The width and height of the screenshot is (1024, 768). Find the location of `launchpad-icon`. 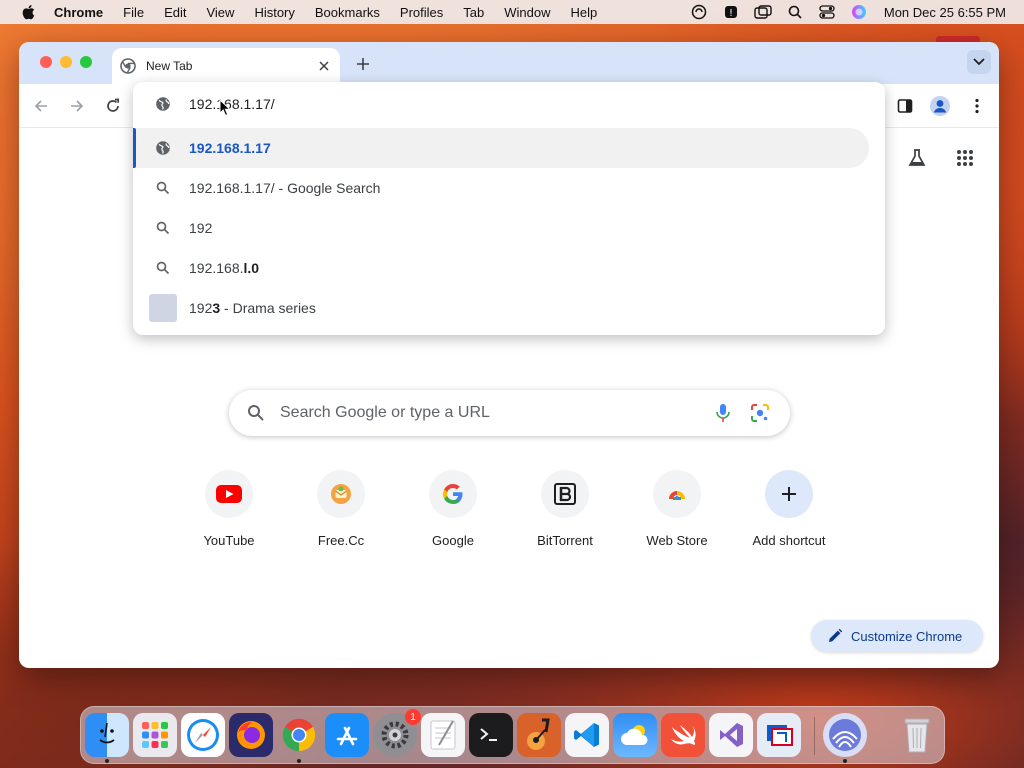

launchpad-icon is located at coordinates (155, 735).